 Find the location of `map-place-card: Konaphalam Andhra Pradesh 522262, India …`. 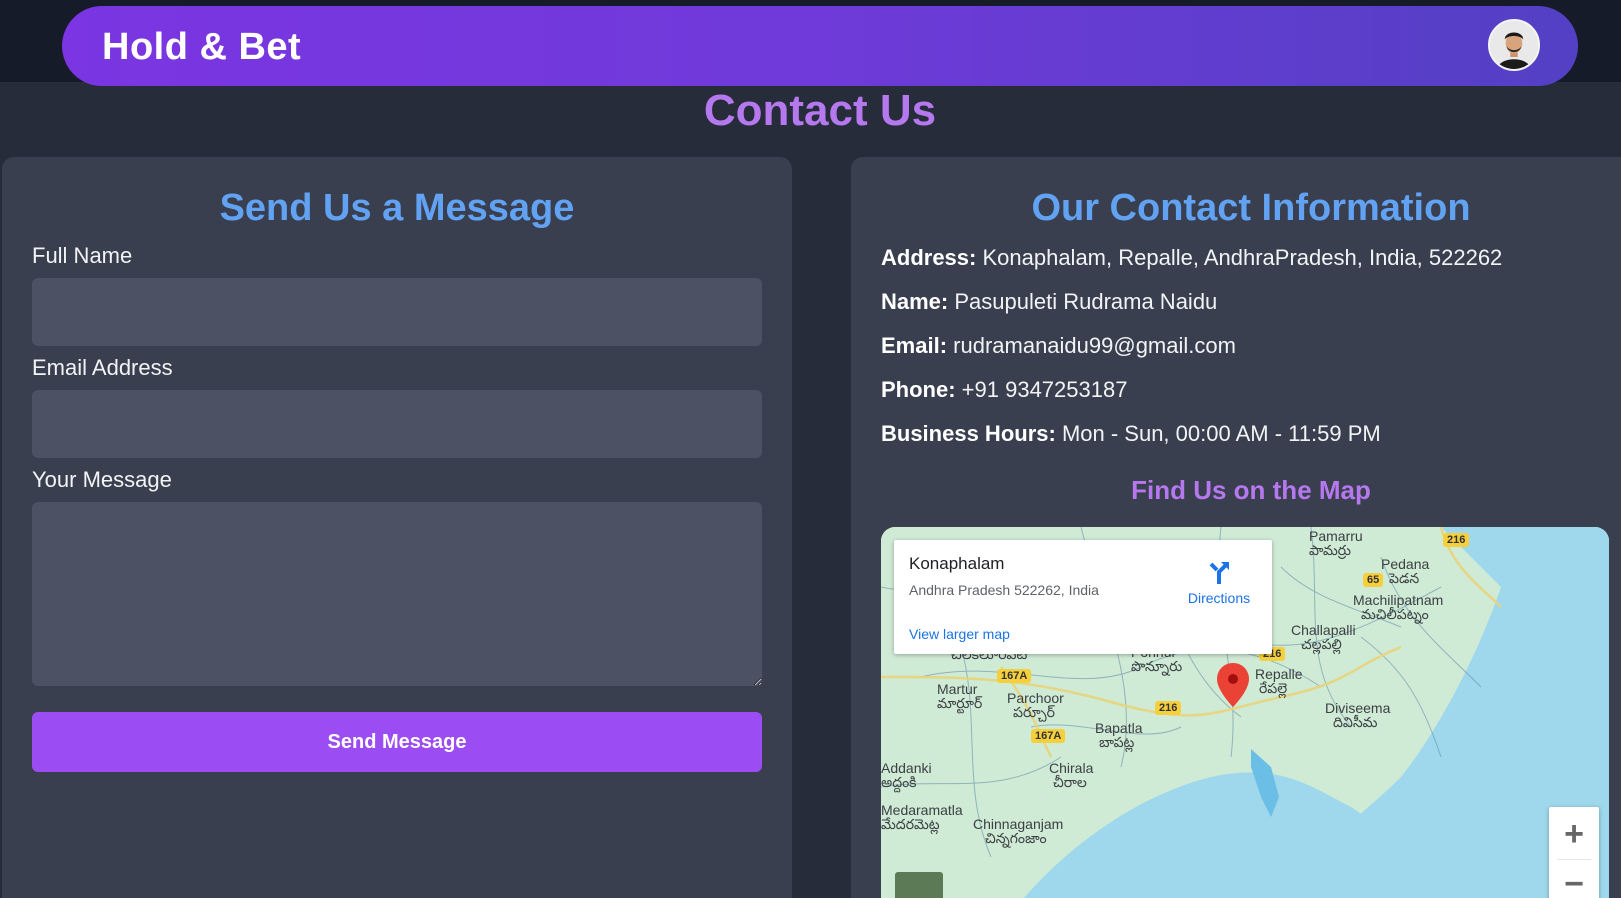

map-place-card: Konaphalam Andhra Pradesh 522262, India … is located at coordinates (1083, 597).